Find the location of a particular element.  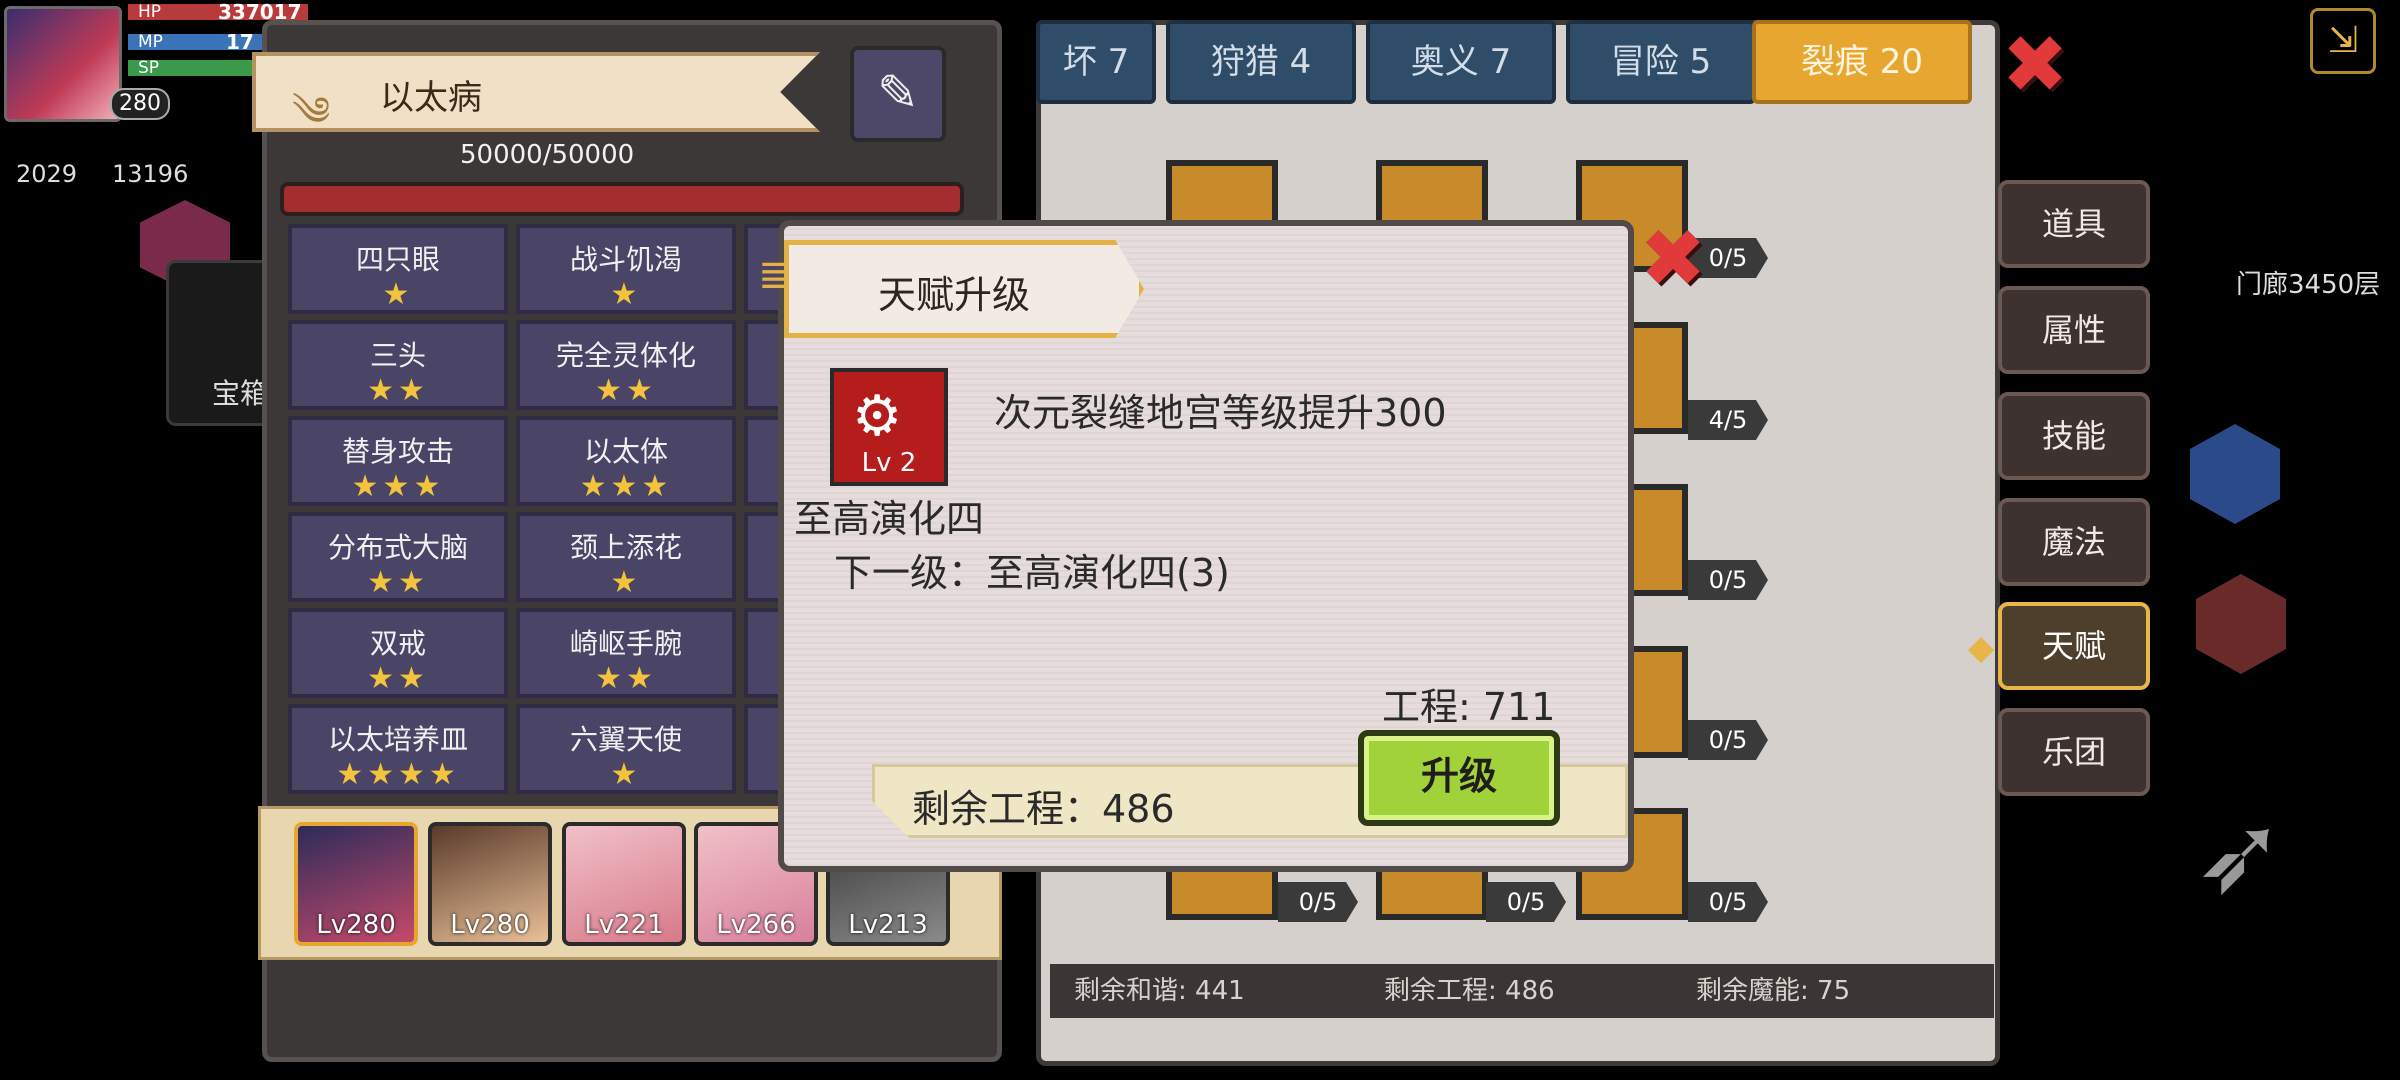

skill-name: 至高演化四 is located at coordinates (889, 519).